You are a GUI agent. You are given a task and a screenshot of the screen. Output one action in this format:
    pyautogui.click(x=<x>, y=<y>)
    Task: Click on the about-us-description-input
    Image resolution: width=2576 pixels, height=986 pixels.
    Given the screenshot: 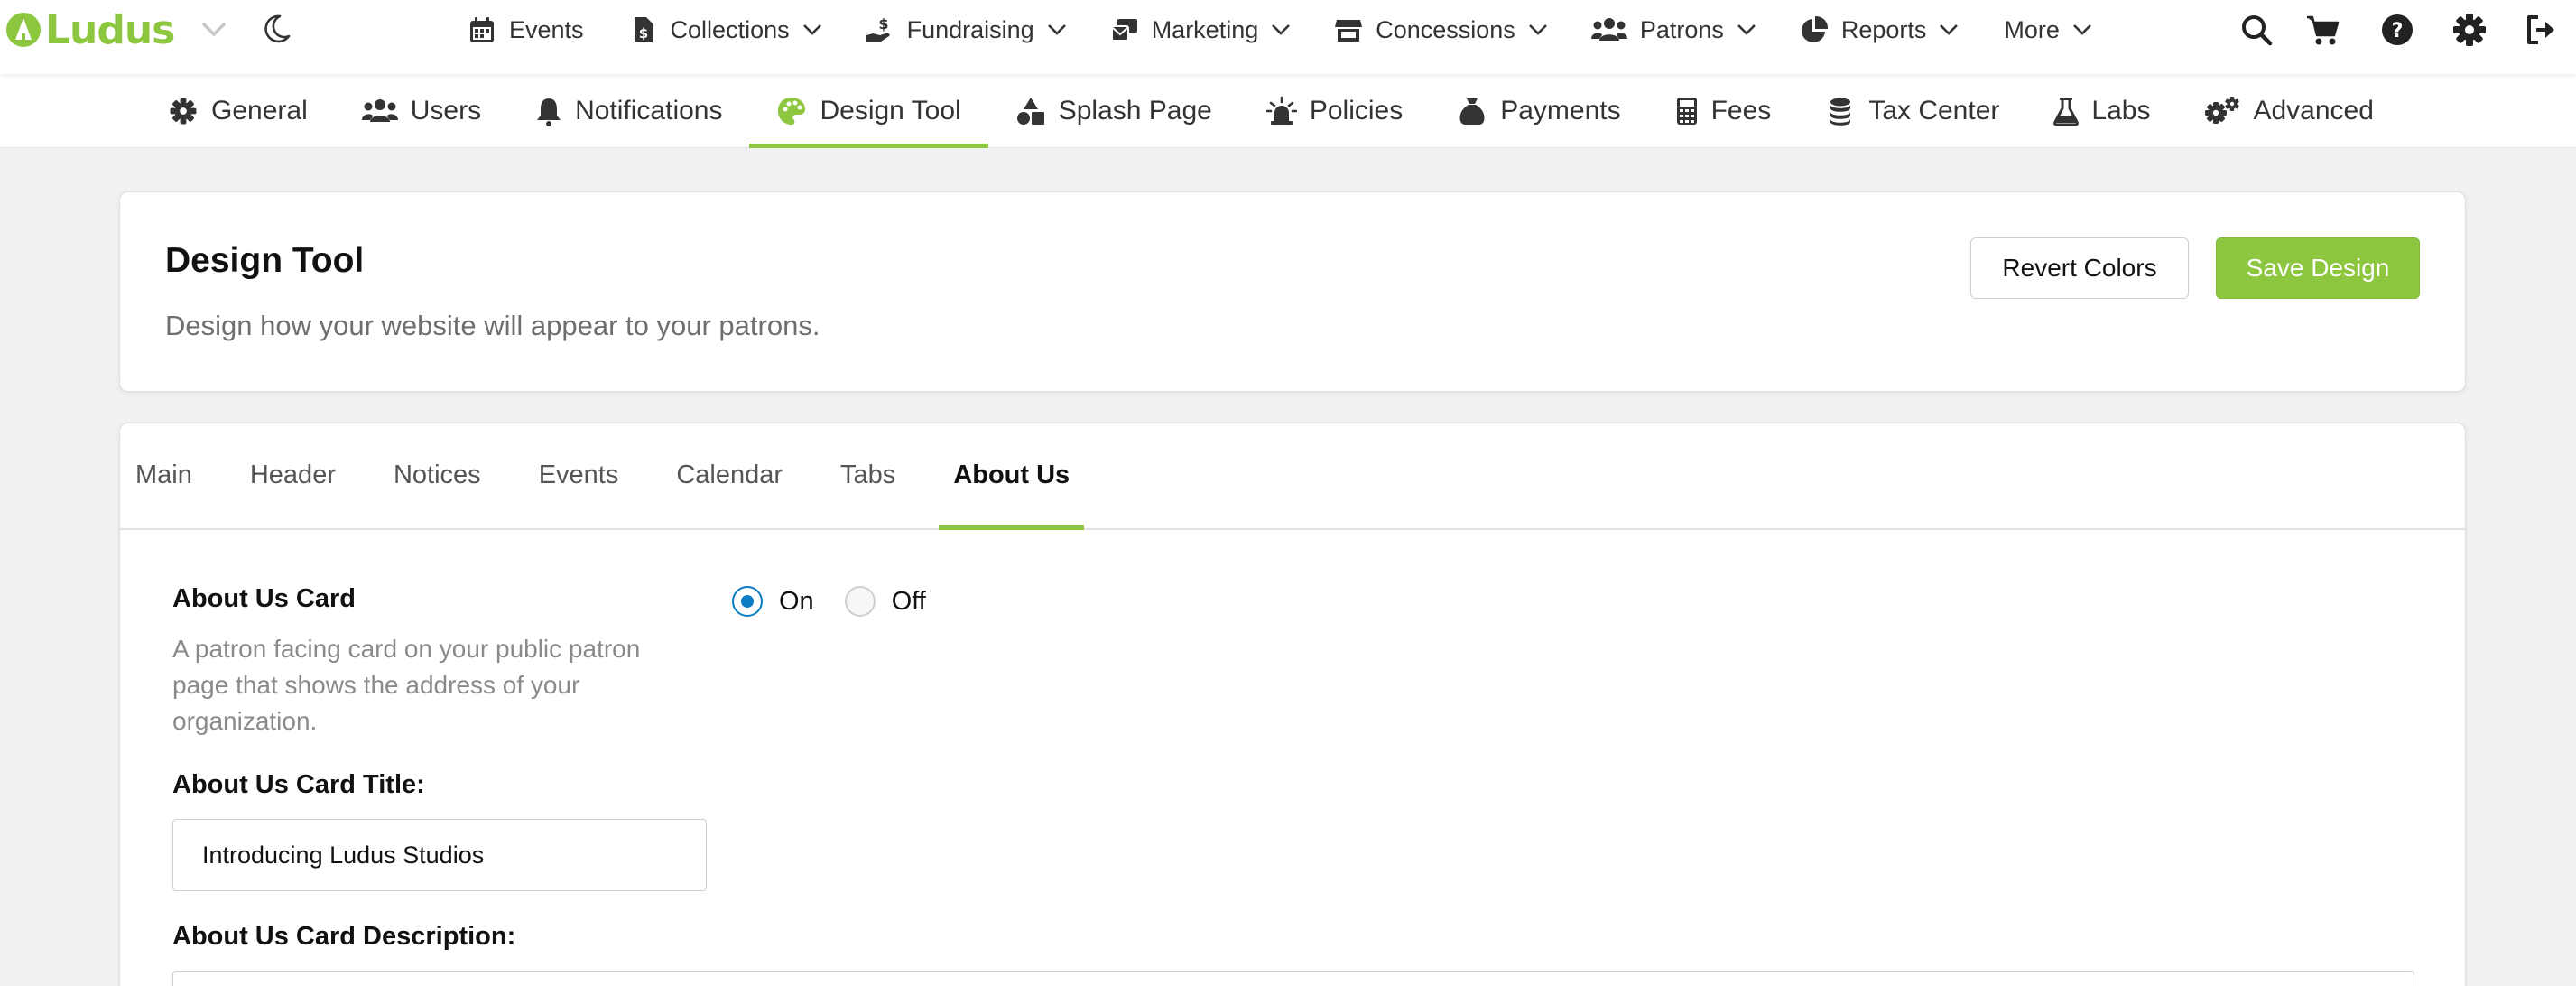 What is the action you would take?
    pyautogui.click(x=1293, y=978)
    